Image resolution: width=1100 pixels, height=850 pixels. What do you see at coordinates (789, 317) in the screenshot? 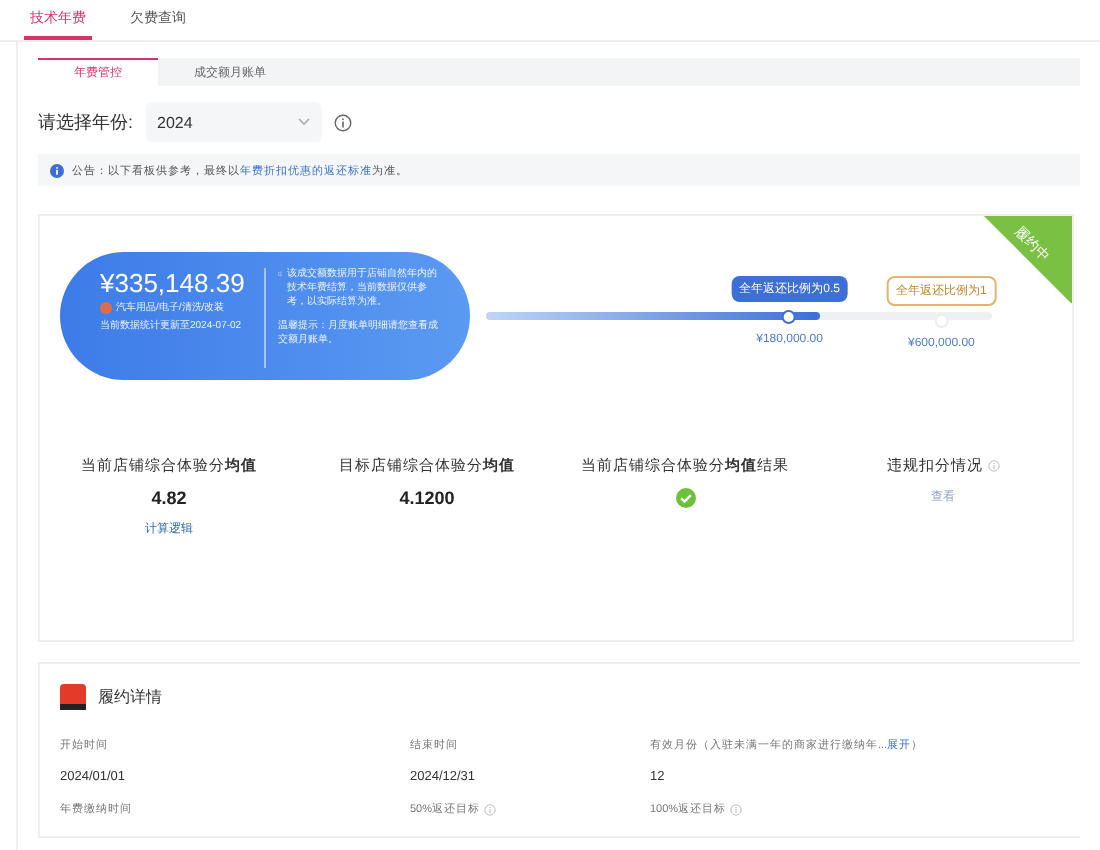
I see `milestone-dot` at bounding box center [789, 317].